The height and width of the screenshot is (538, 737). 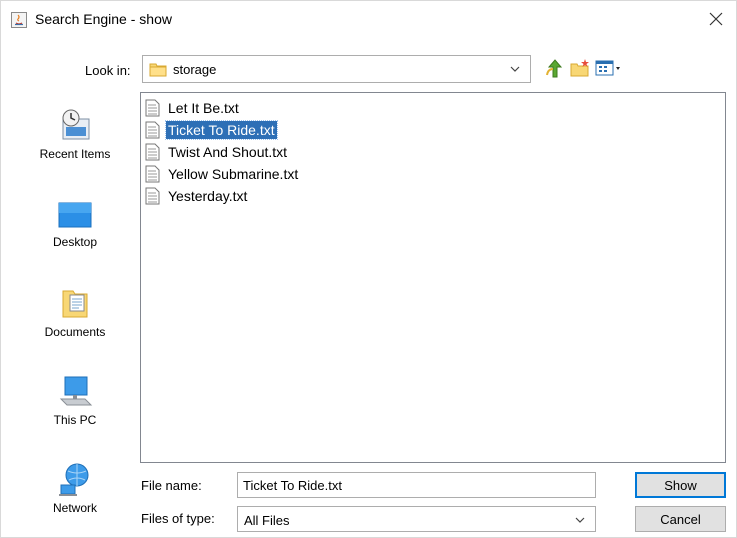 I want to click on desktop-icon, so click(x=75, y=215).